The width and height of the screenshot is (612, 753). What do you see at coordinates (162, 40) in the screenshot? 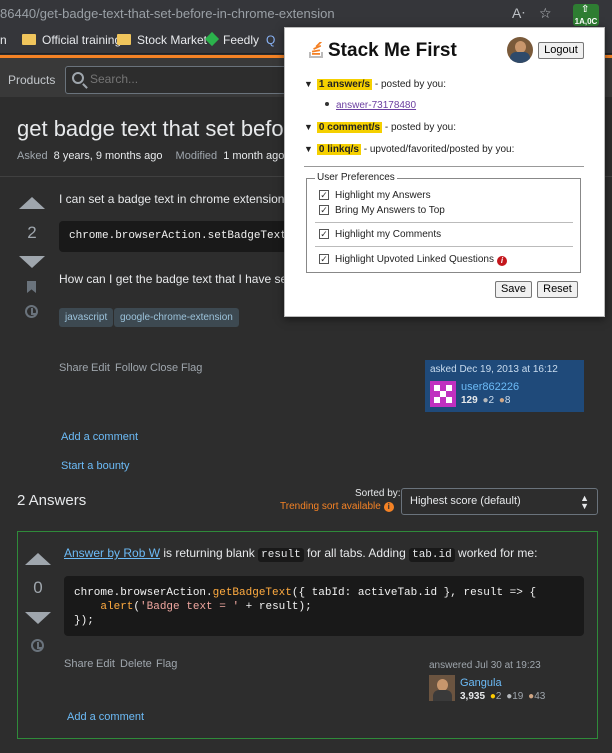
I see `bookmark-stock-market: Stock Market` at bounding box center [162, 40].